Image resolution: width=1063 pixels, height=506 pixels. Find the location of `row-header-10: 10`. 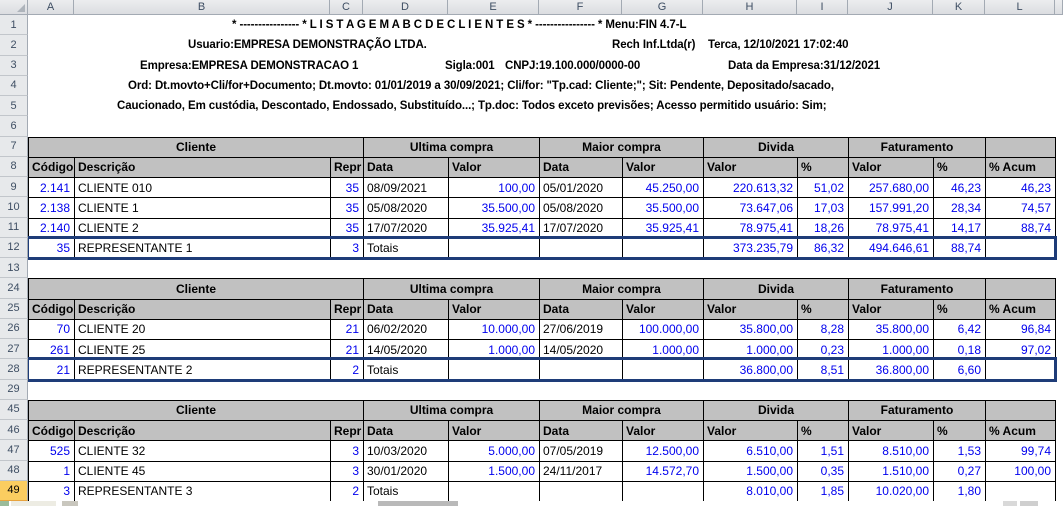

row-header-10: 10 is located at coordinates (14, 207).